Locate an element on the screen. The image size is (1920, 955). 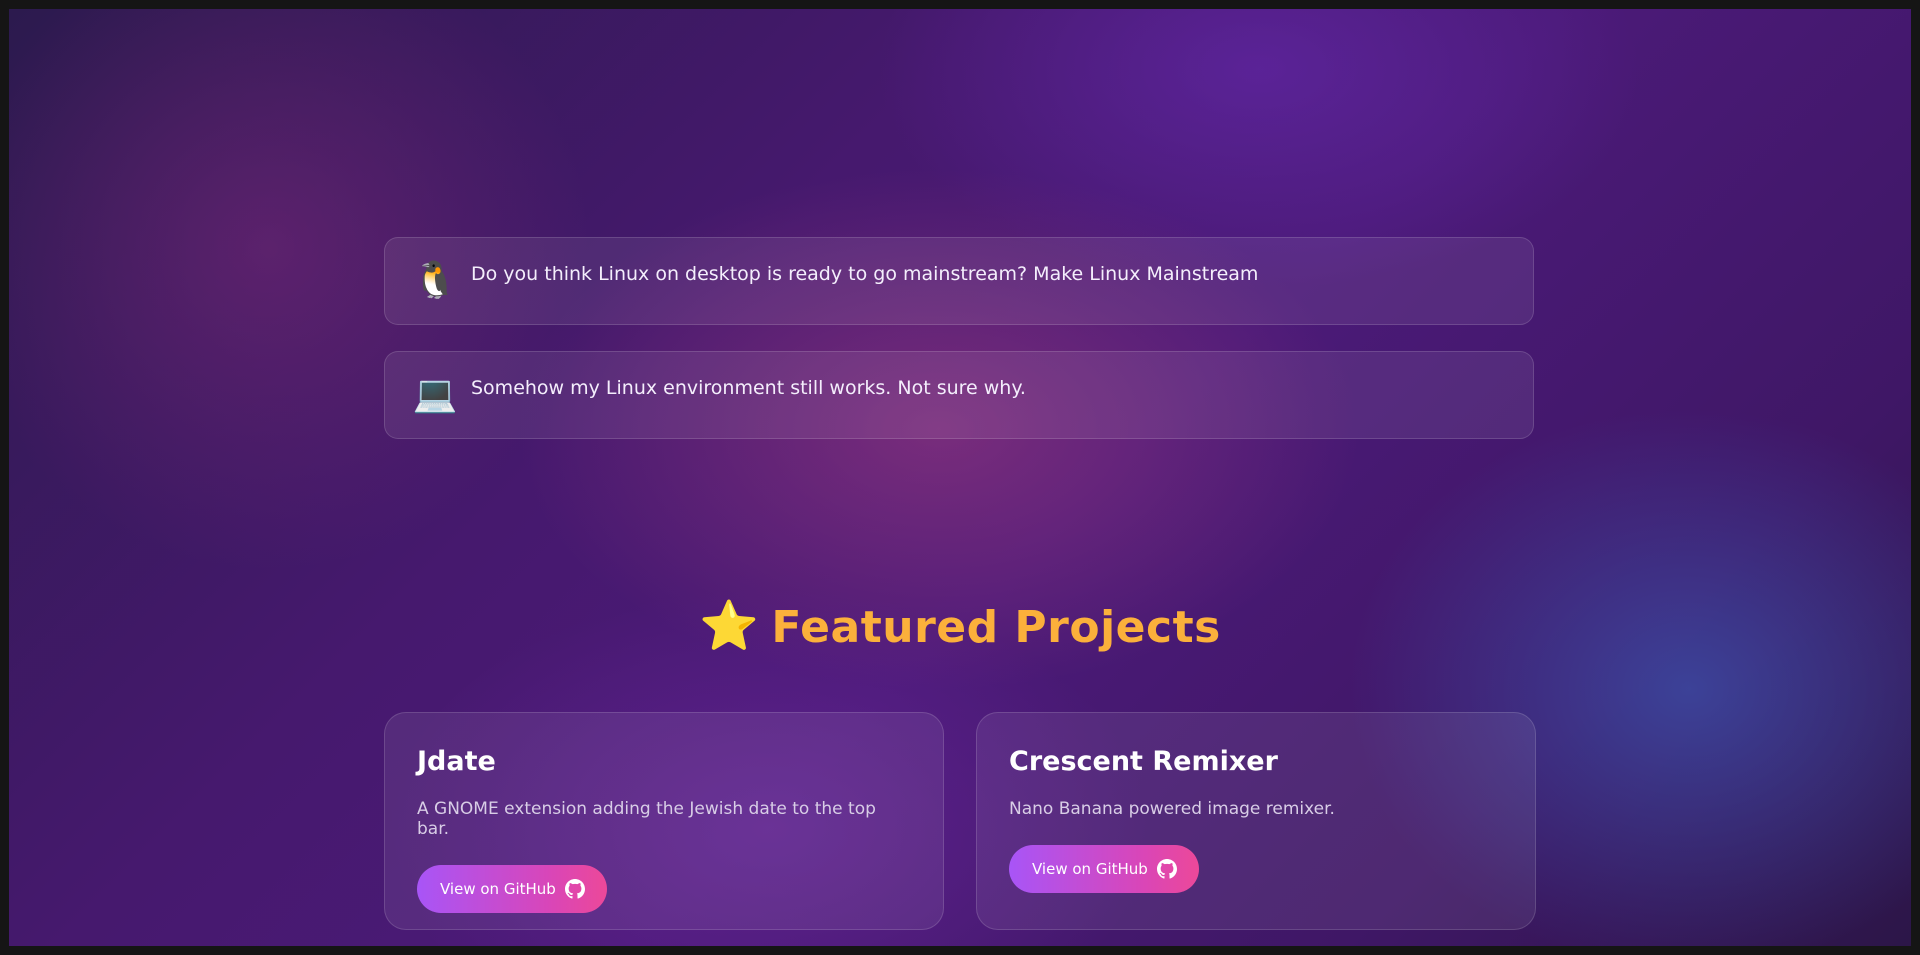
star-icon: ⭐ is located at coordinates (729, 626).